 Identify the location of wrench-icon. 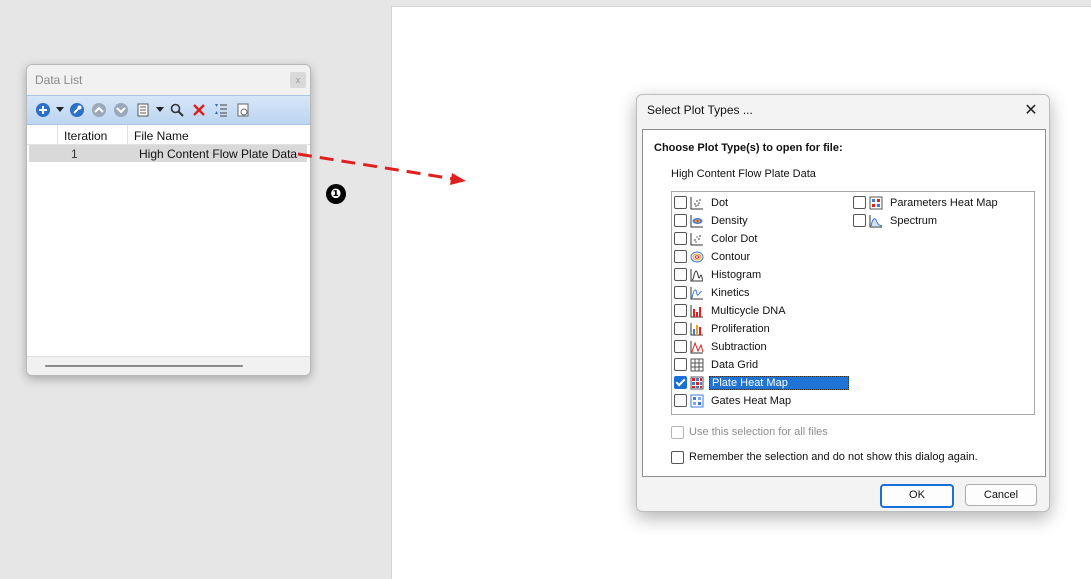
(77, 110).